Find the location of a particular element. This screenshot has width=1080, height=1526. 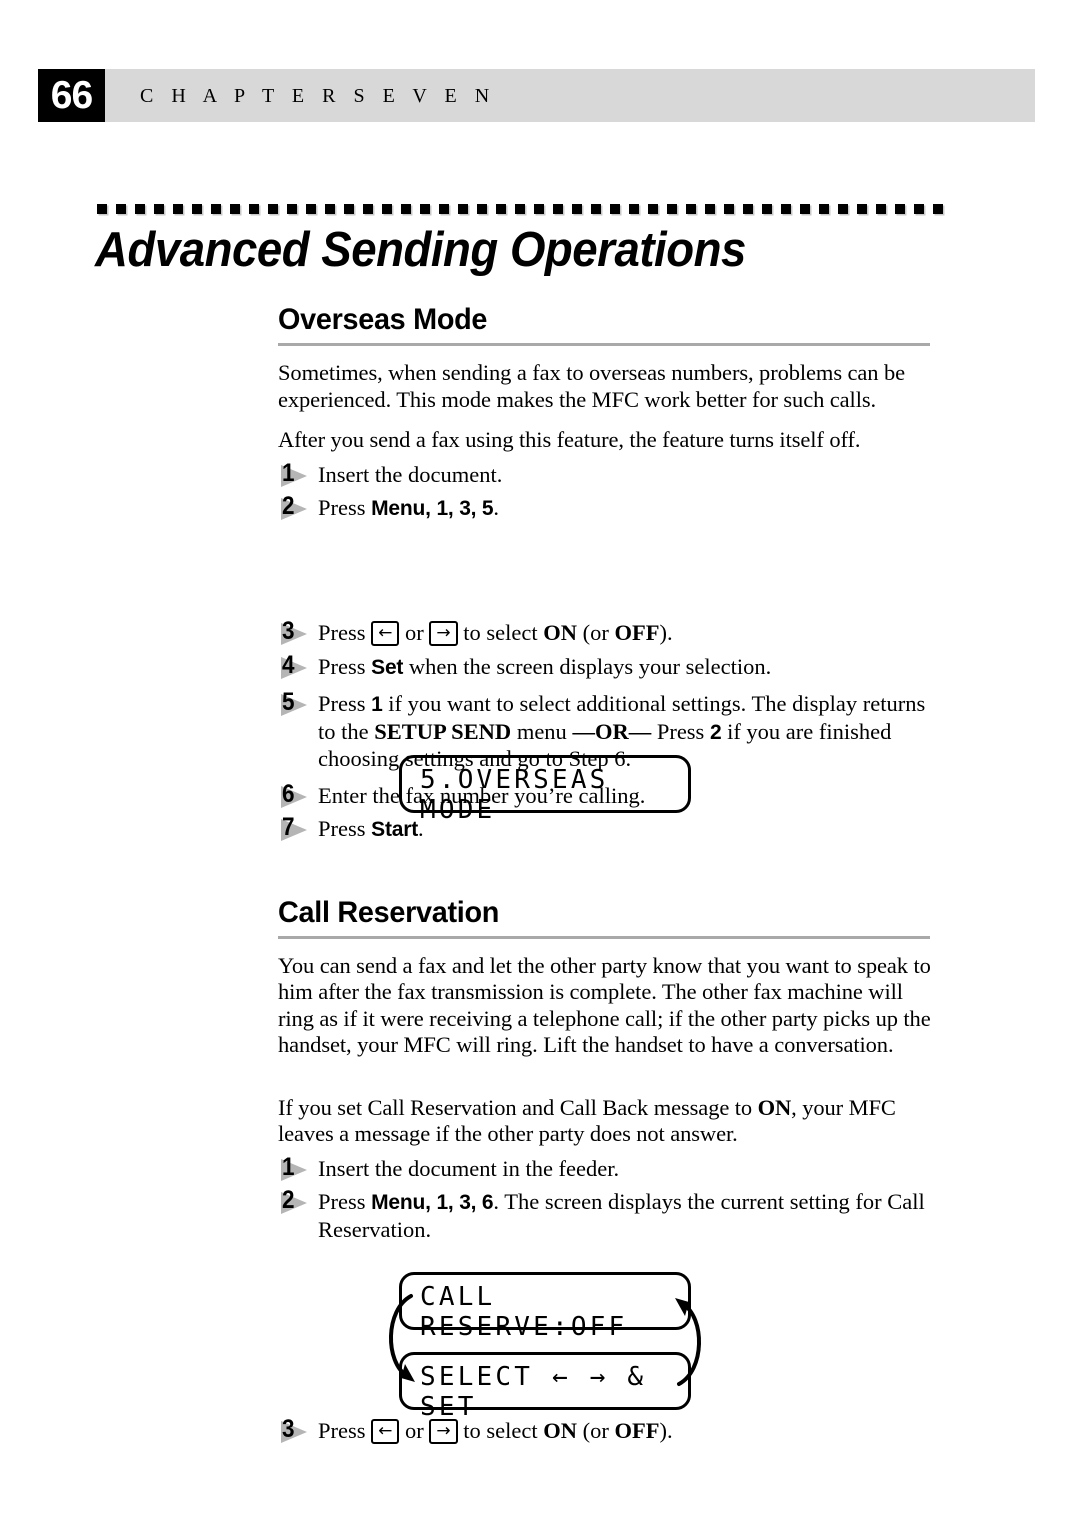

step-call-3: 3 Press ← or → to select ON (or OFF). is located at coordinates (608, 1430).